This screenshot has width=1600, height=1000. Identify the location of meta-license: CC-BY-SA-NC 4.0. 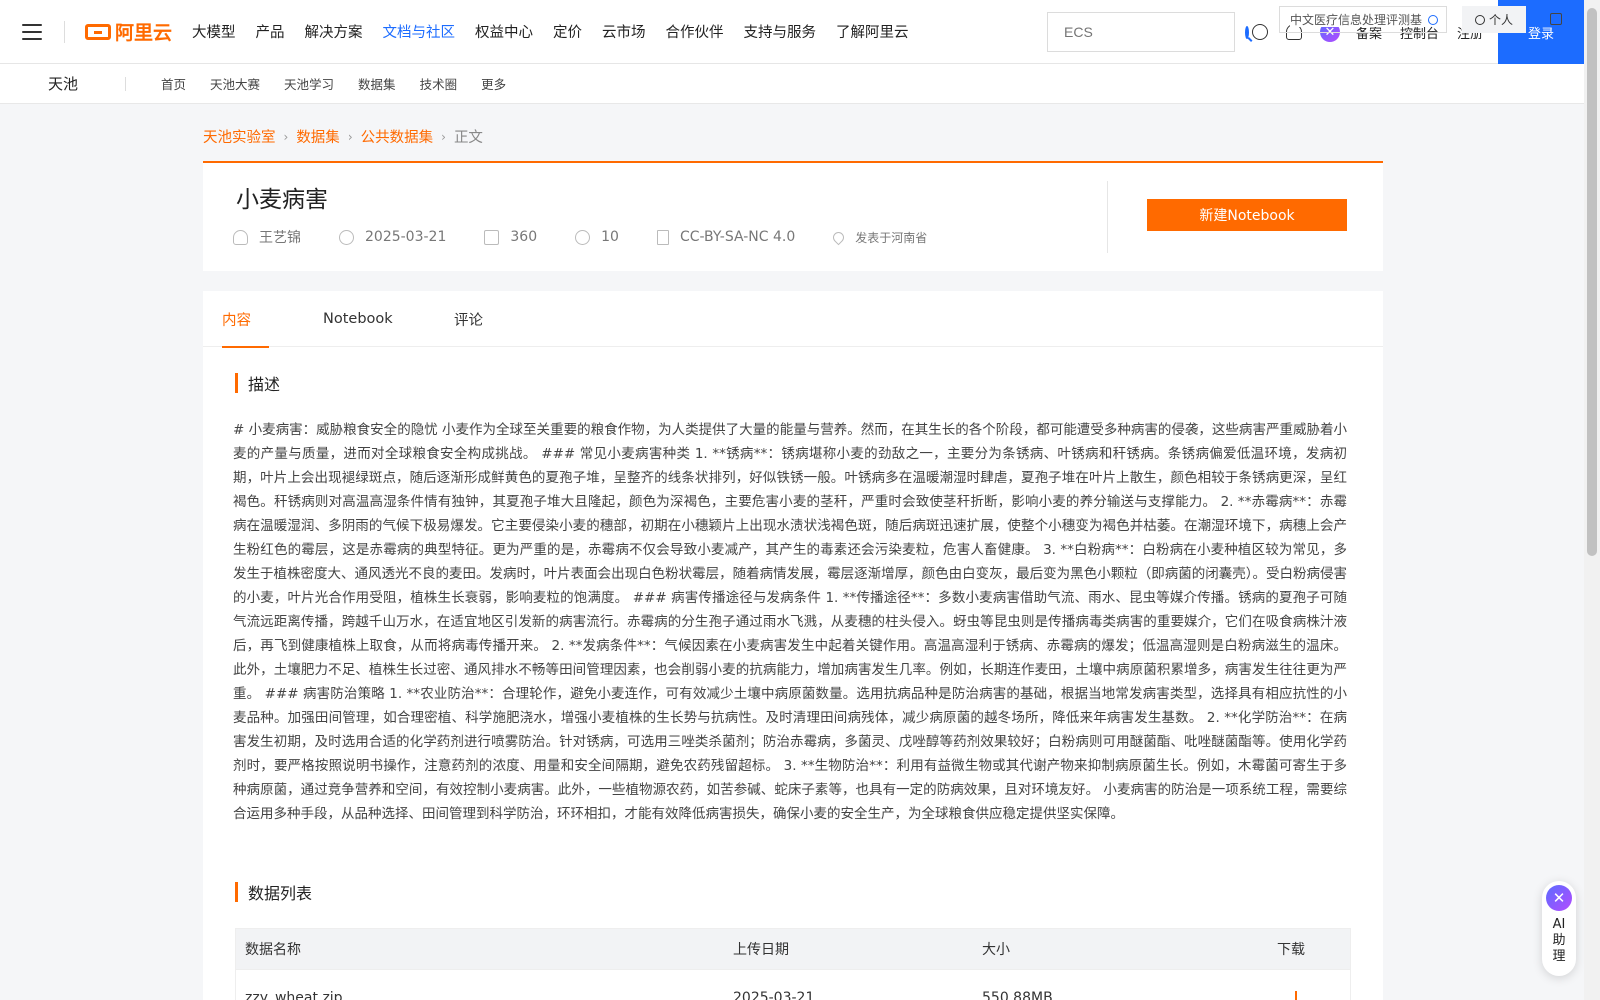
(726, 237).